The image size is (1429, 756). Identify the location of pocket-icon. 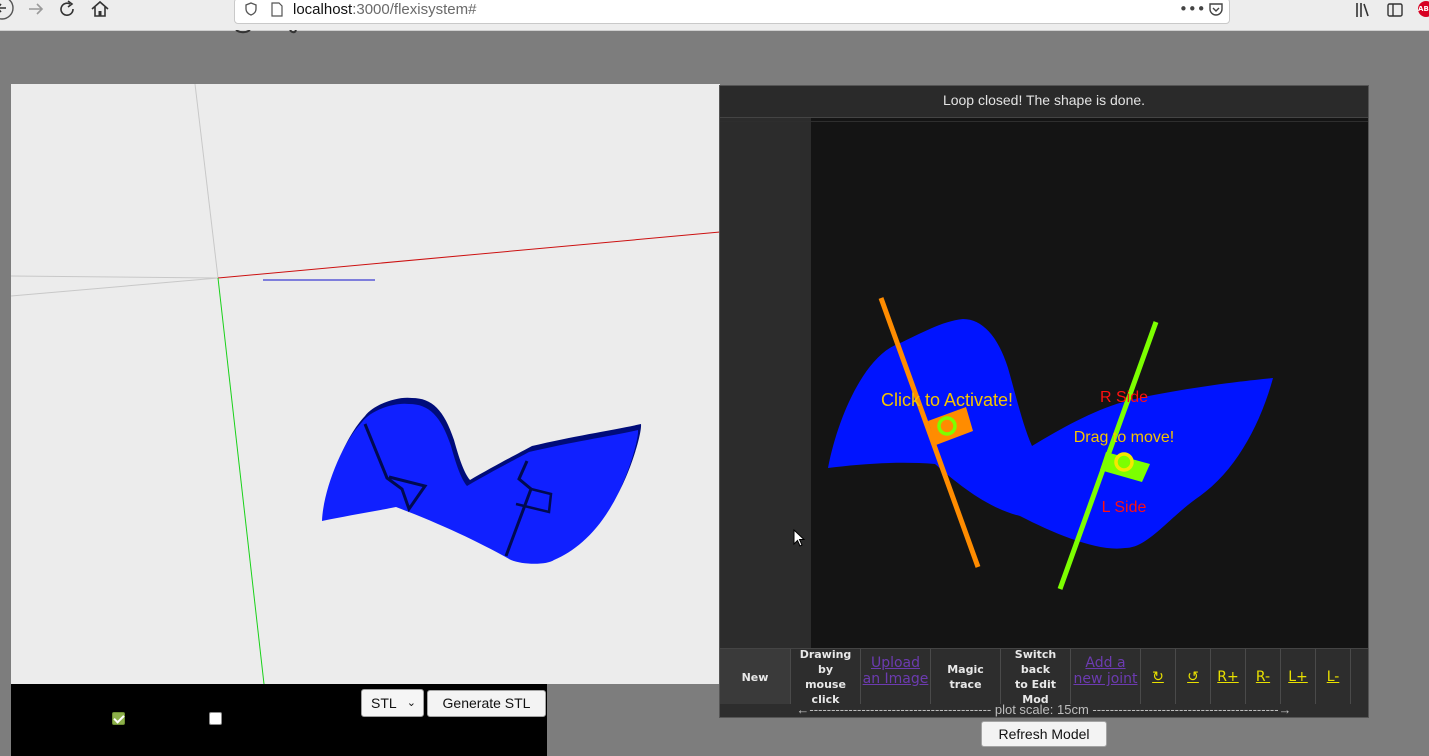
(1216, 9).